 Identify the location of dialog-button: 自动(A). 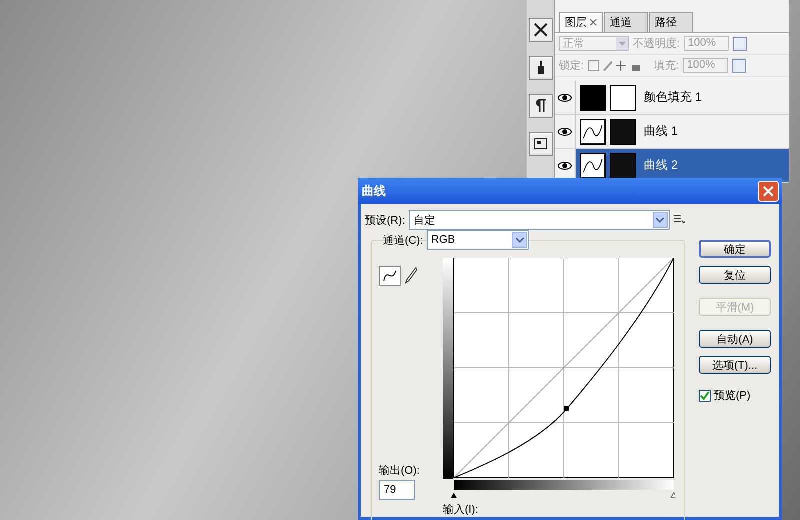
(735, 339).